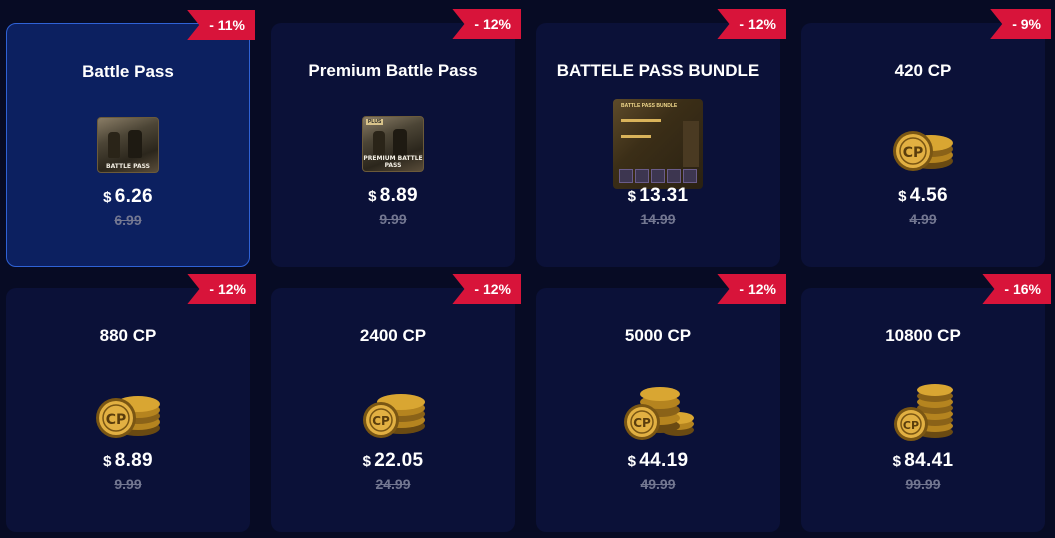 The image size is (1055, 538). Describe the element at coordinates (929, 460) in the screenshot. I see `price-value: 84.41` at that location.